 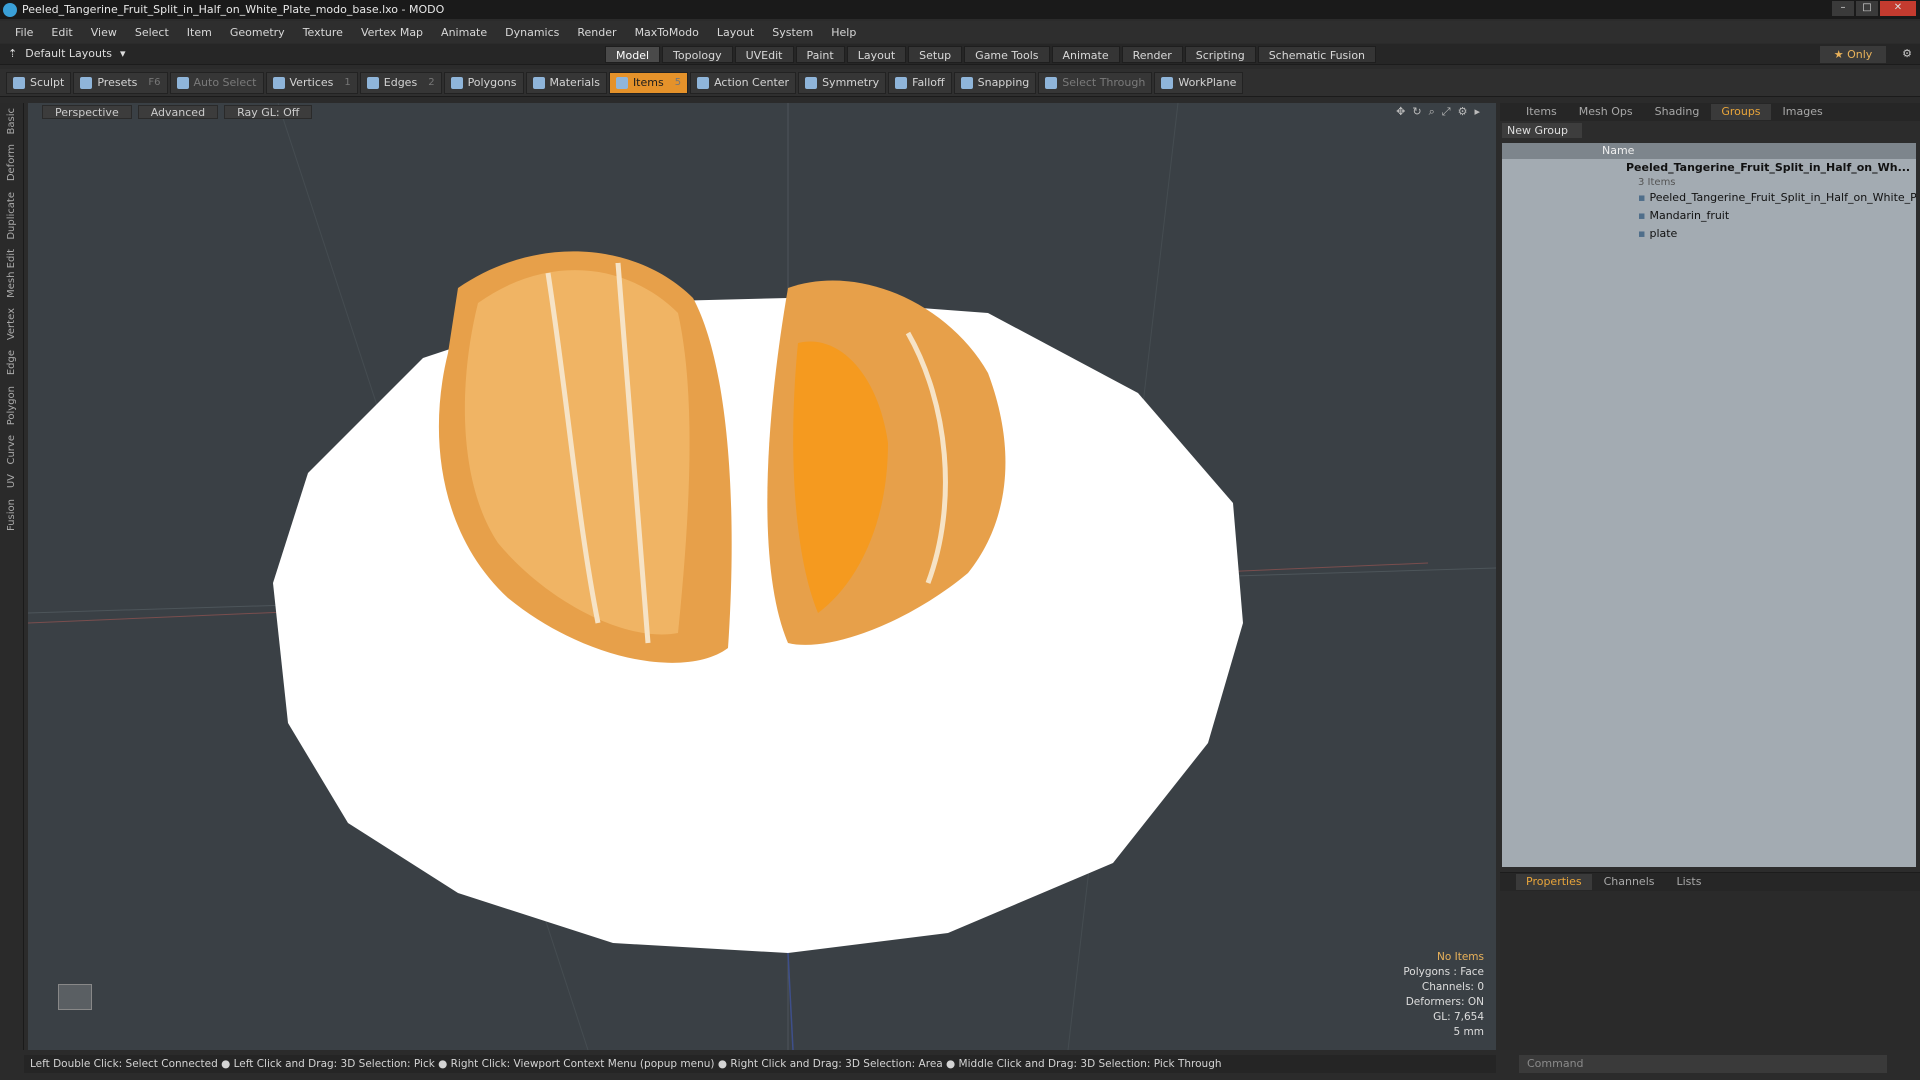 I want to click on menu-system: System, so click(x=792, y=32).